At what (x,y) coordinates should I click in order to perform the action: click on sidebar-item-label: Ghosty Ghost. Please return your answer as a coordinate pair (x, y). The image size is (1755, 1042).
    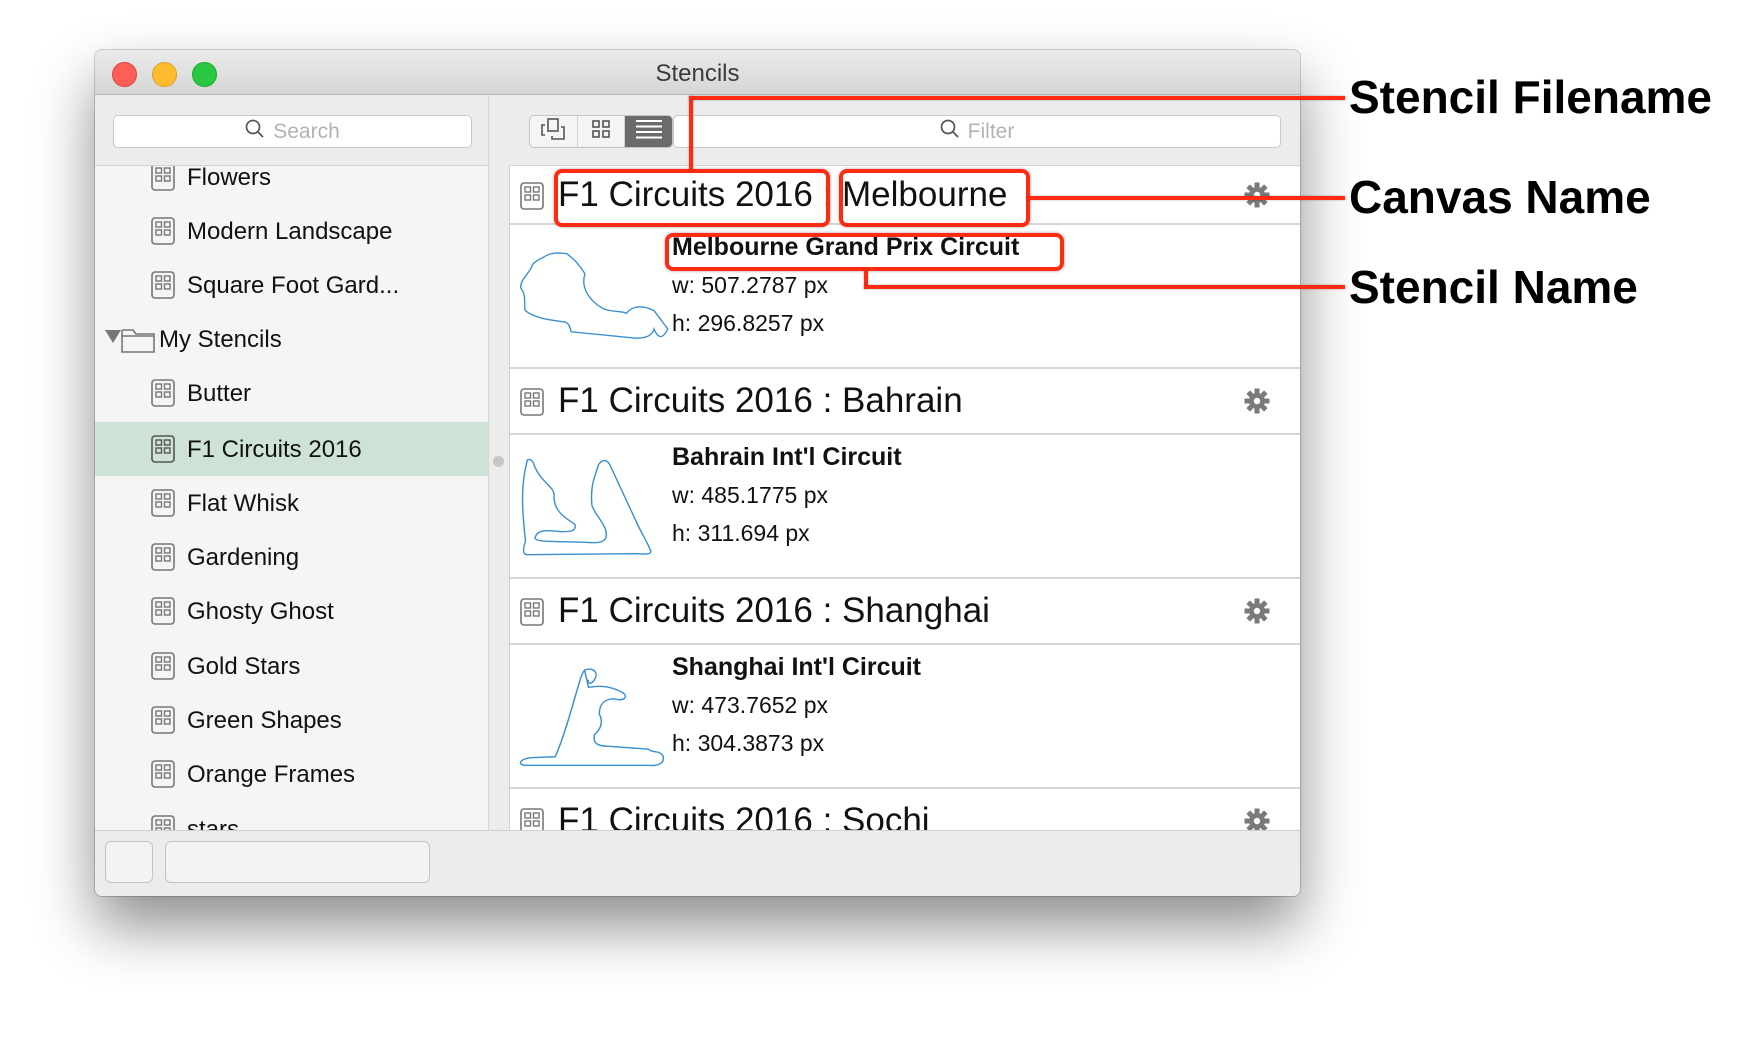
    Looking at the image, I should click on (260, 611).